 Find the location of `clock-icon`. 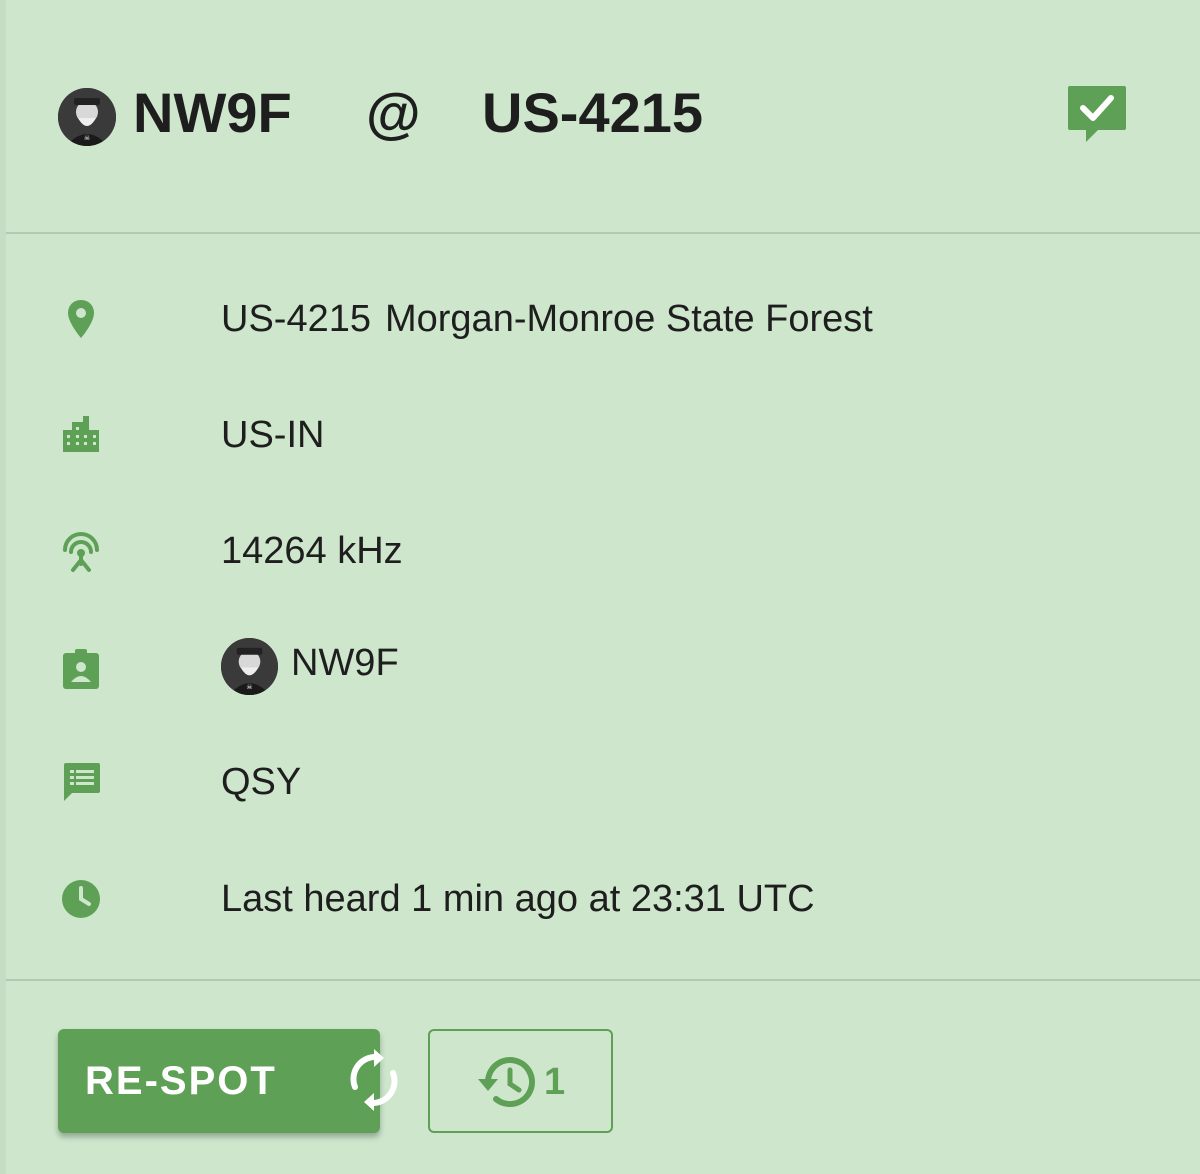

clock-icon is located at coordinates (81, 899).